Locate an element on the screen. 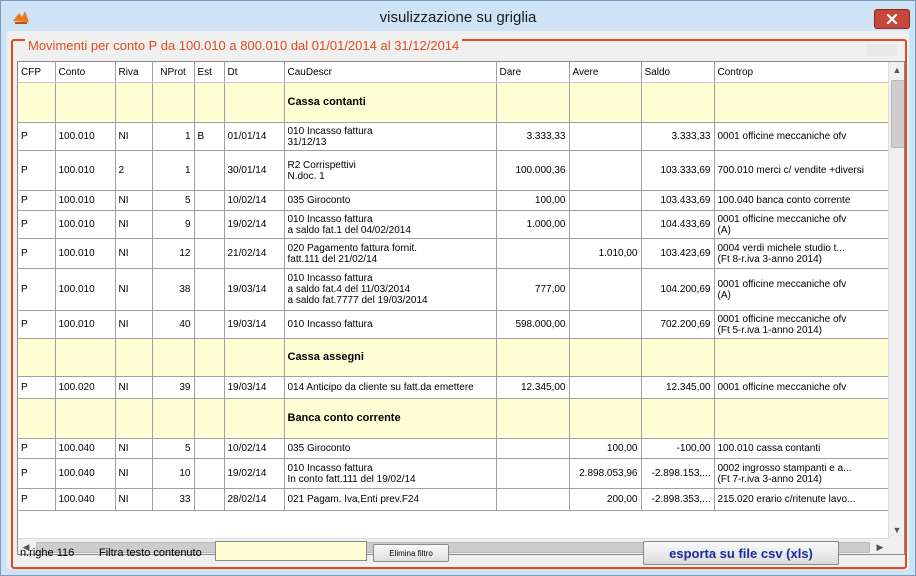  group-label: Cassa assegni is located at coordinates (390, 357).